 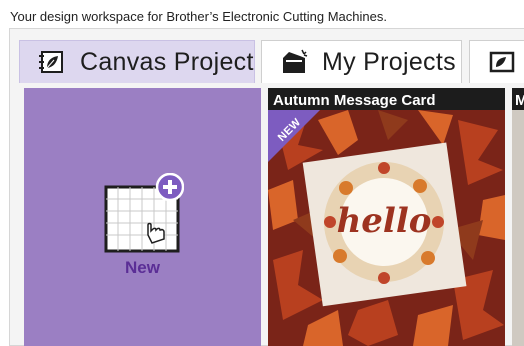 I want to click on project-card-title: M, so click(x=519, y=100).